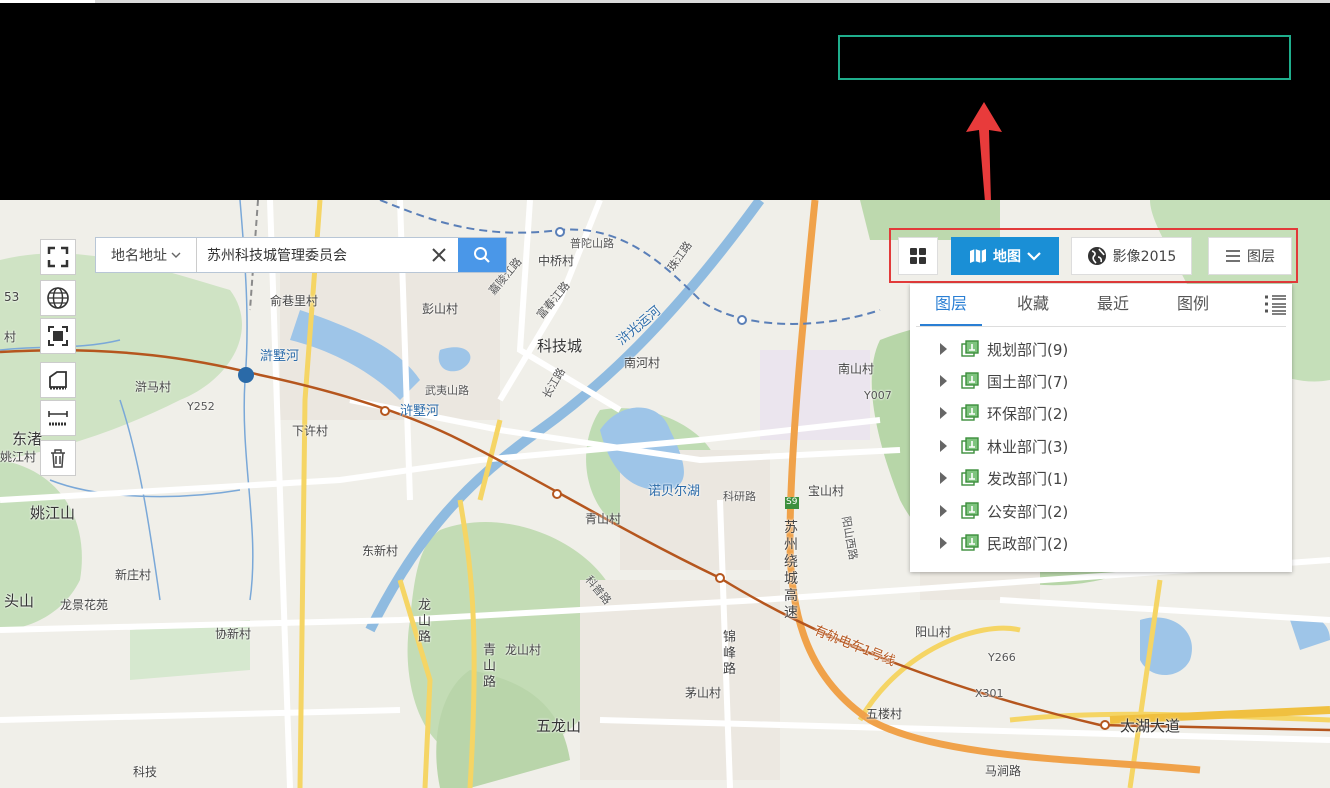 The image size is (1330, 788). What do you see at coordinates (603, 519) in the screenshot?
I see `map-label: 青山村` at bounding box center [603, 519].